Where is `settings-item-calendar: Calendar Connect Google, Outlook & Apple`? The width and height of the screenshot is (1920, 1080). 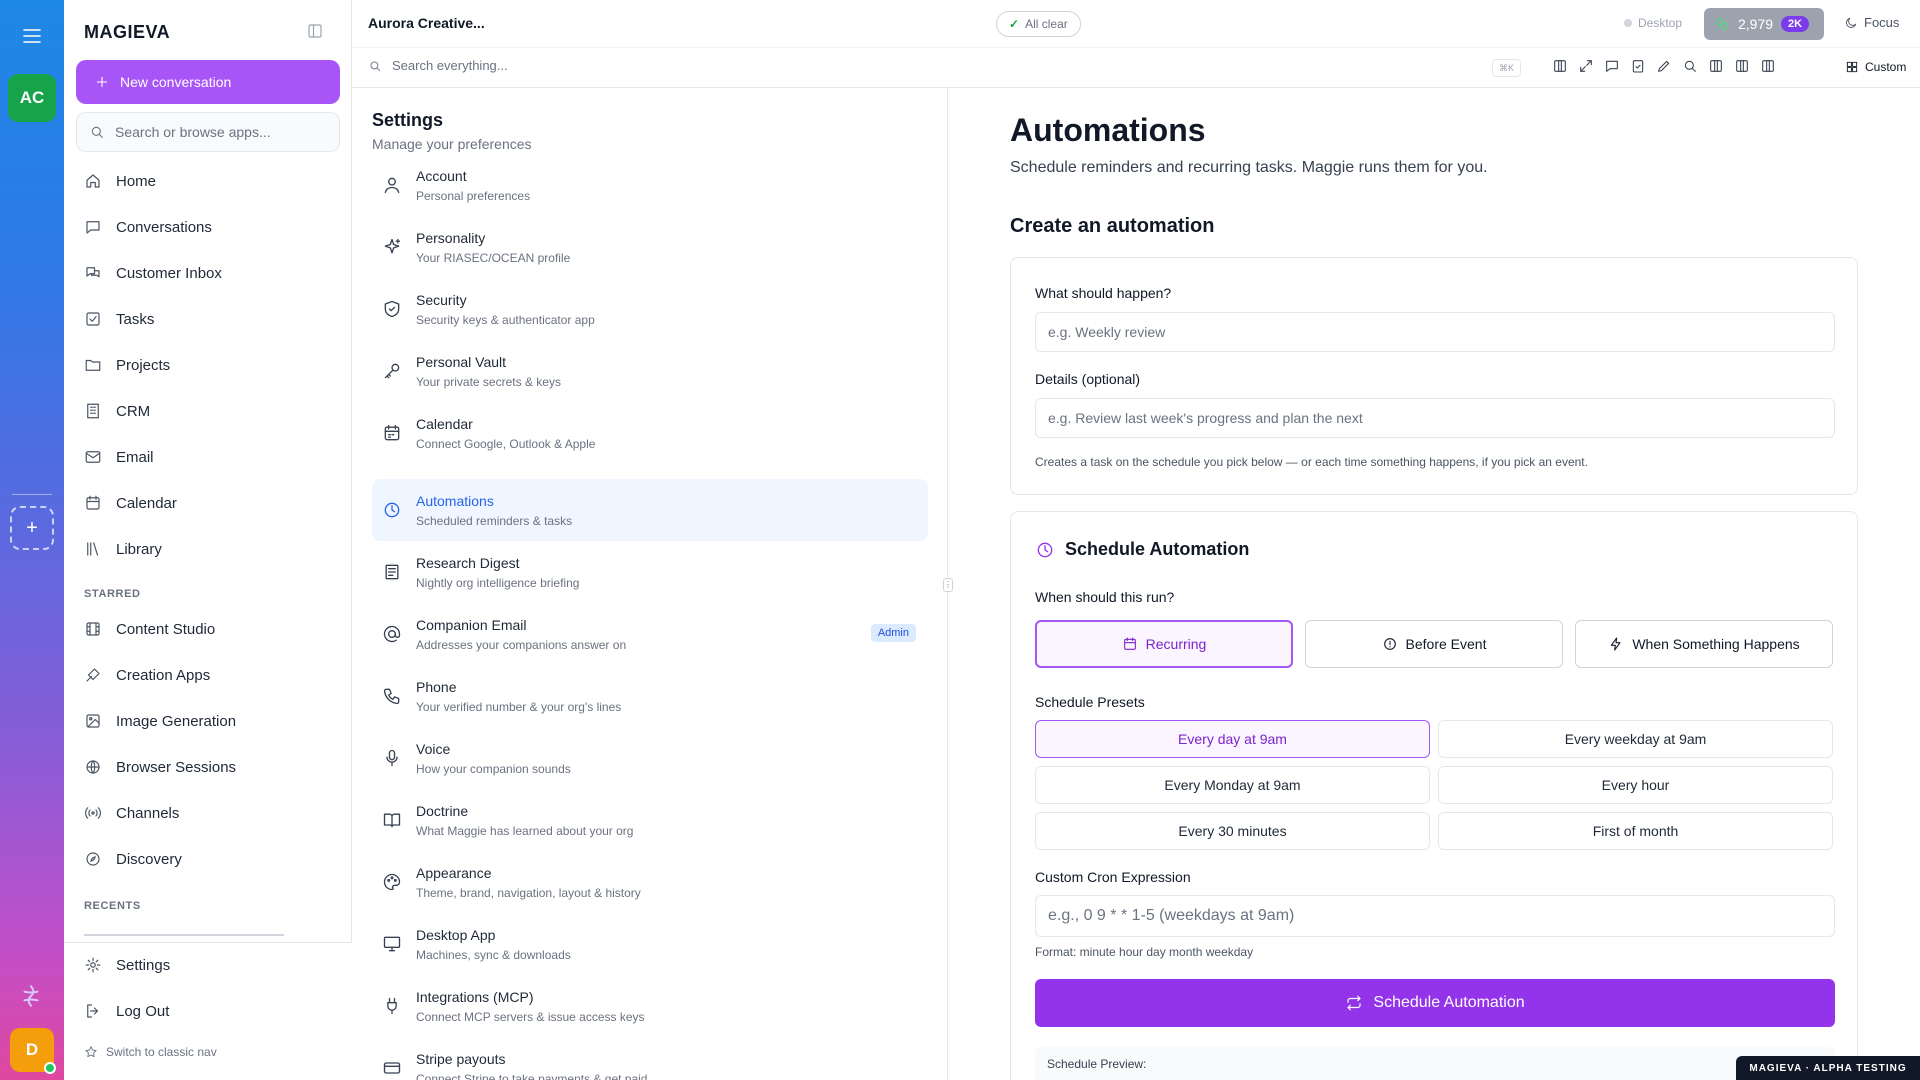 settings-item-calendar: Calendar Connect Google, Outlook & Apple is located at coordinates (650, 433).